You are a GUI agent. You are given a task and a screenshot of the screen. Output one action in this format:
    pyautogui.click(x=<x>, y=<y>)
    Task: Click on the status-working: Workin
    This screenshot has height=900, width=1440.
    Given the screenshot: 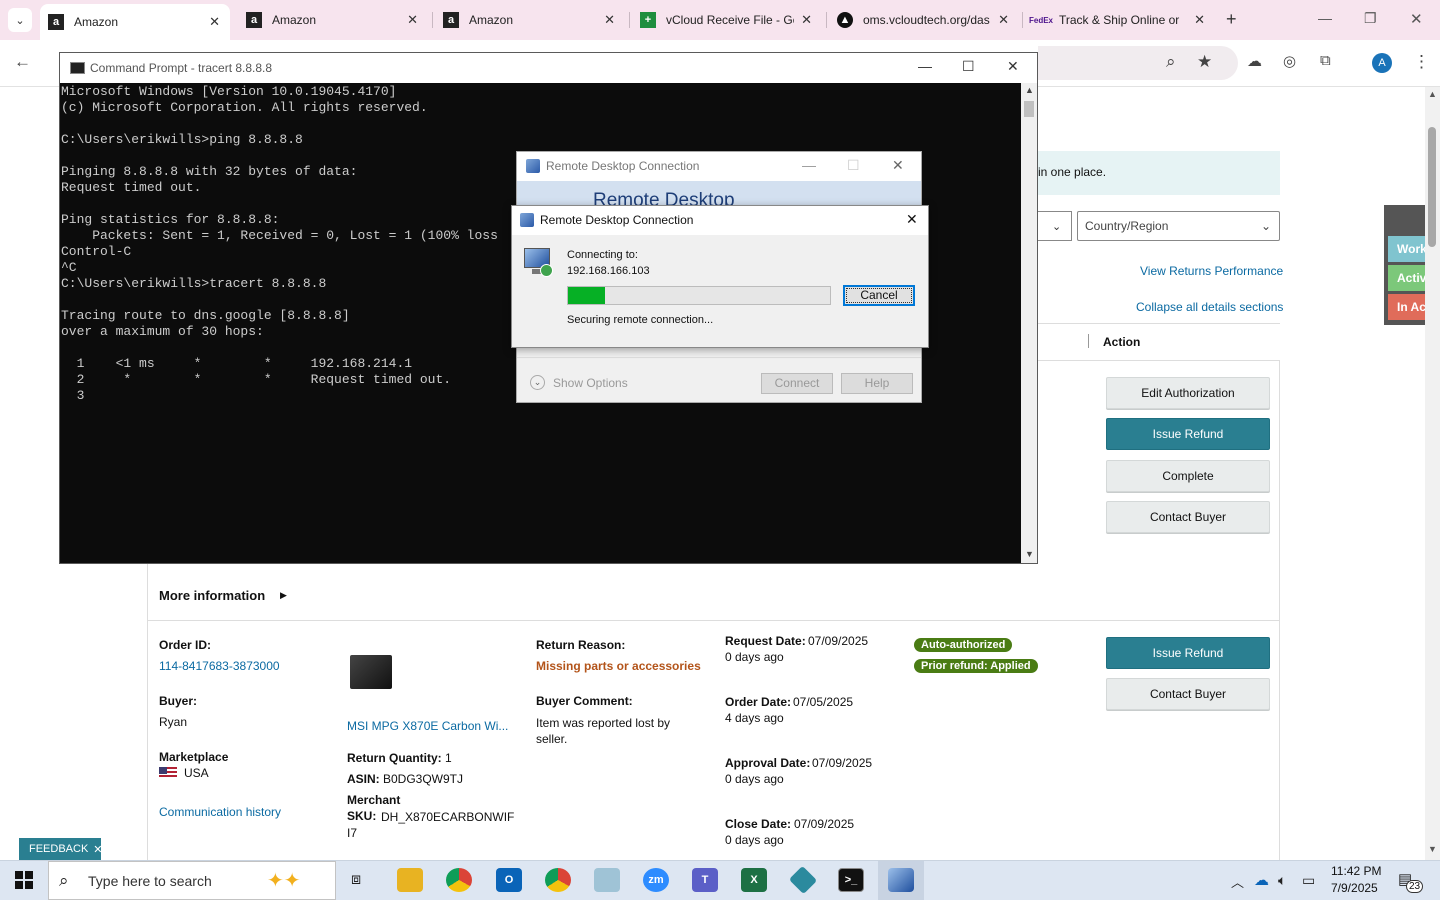 What is the action you would take?
    pyautogui.click(x=1406, y=249)
    